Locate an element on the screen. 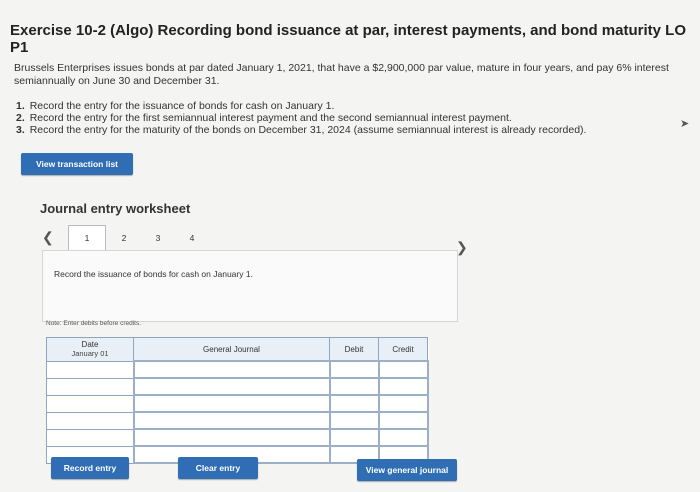  view-general-journal-button: View general journal is located at coordinates (407, 470).